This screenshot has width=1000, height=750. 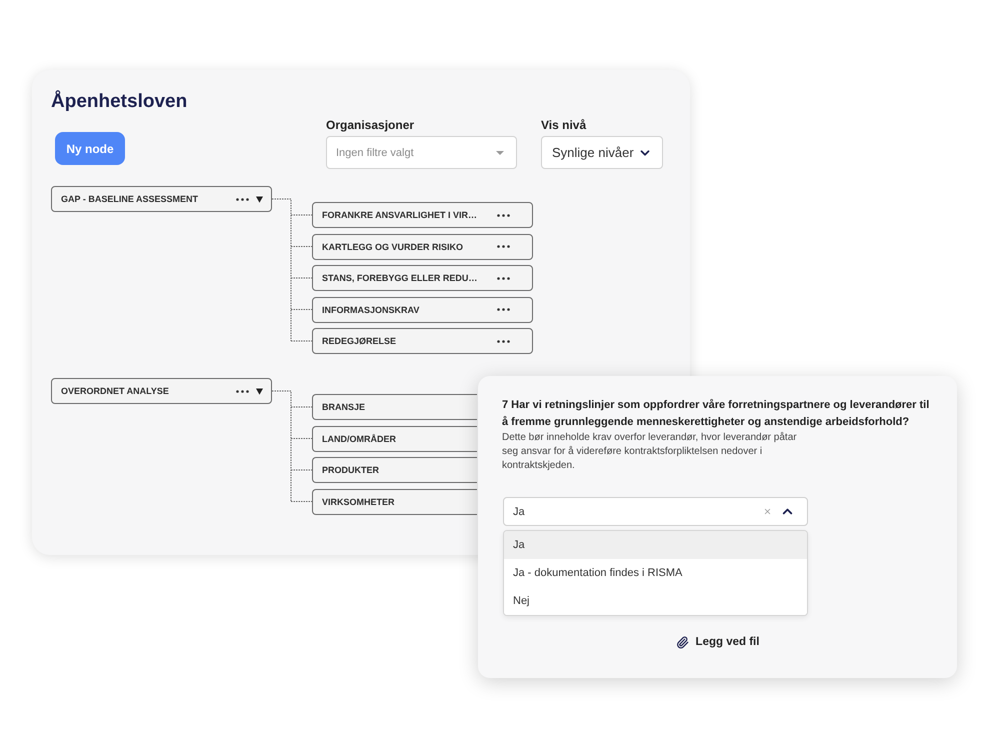 What do you see at coordinates (394, 470) in the screenshot?
I see `tree-node: PRODUKTER` at bounding box center [394, 470].